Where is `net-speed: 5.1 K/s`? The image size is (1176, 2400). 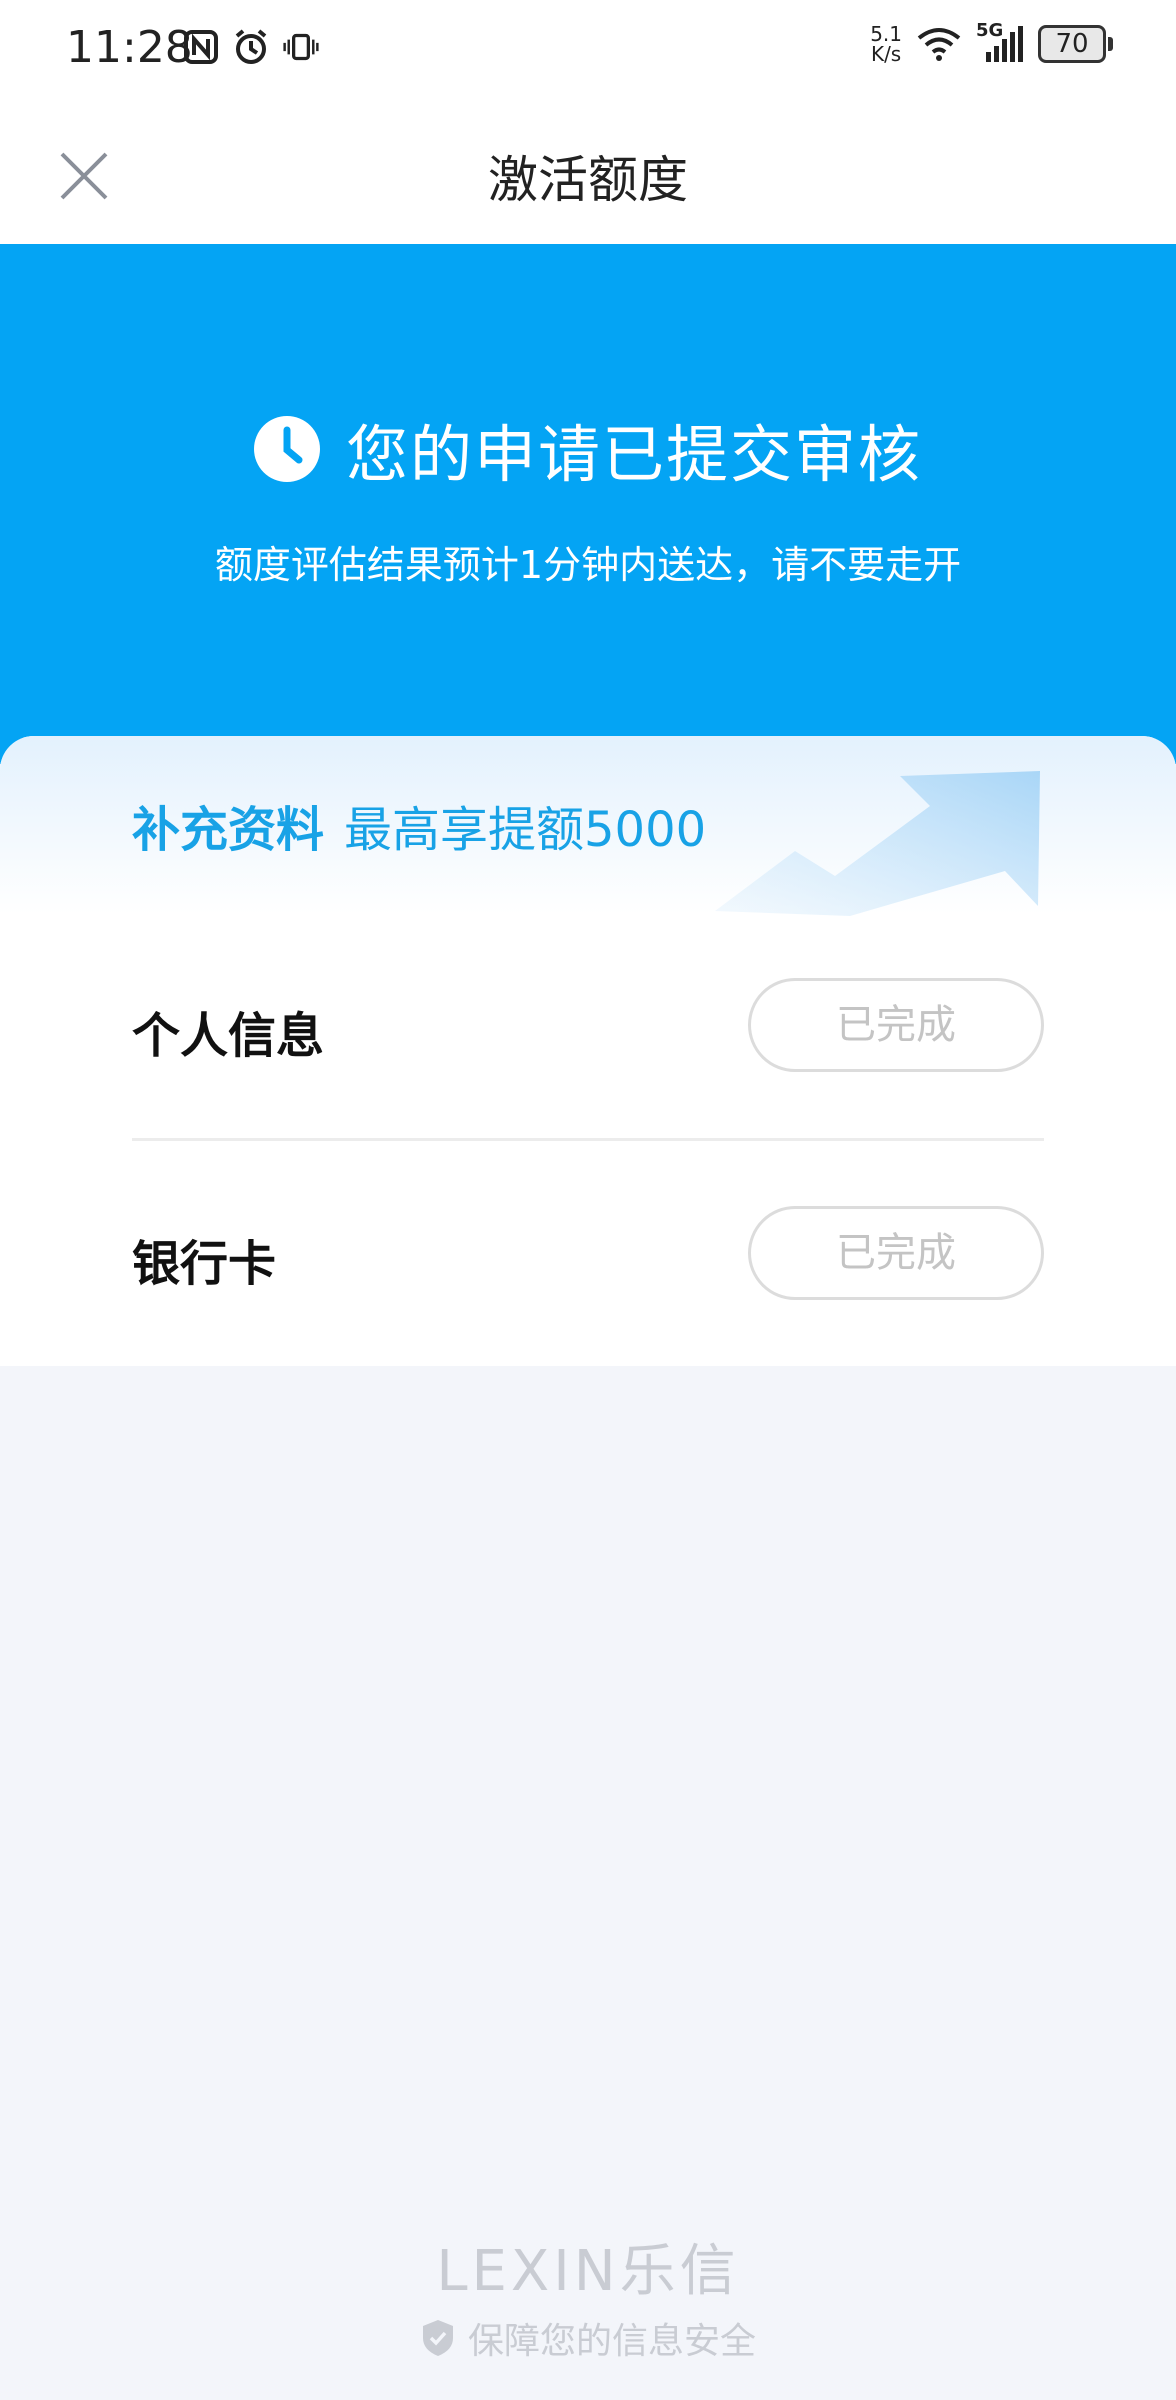
net-speed: 5.1 K/s is located at coordinates (886, 44).